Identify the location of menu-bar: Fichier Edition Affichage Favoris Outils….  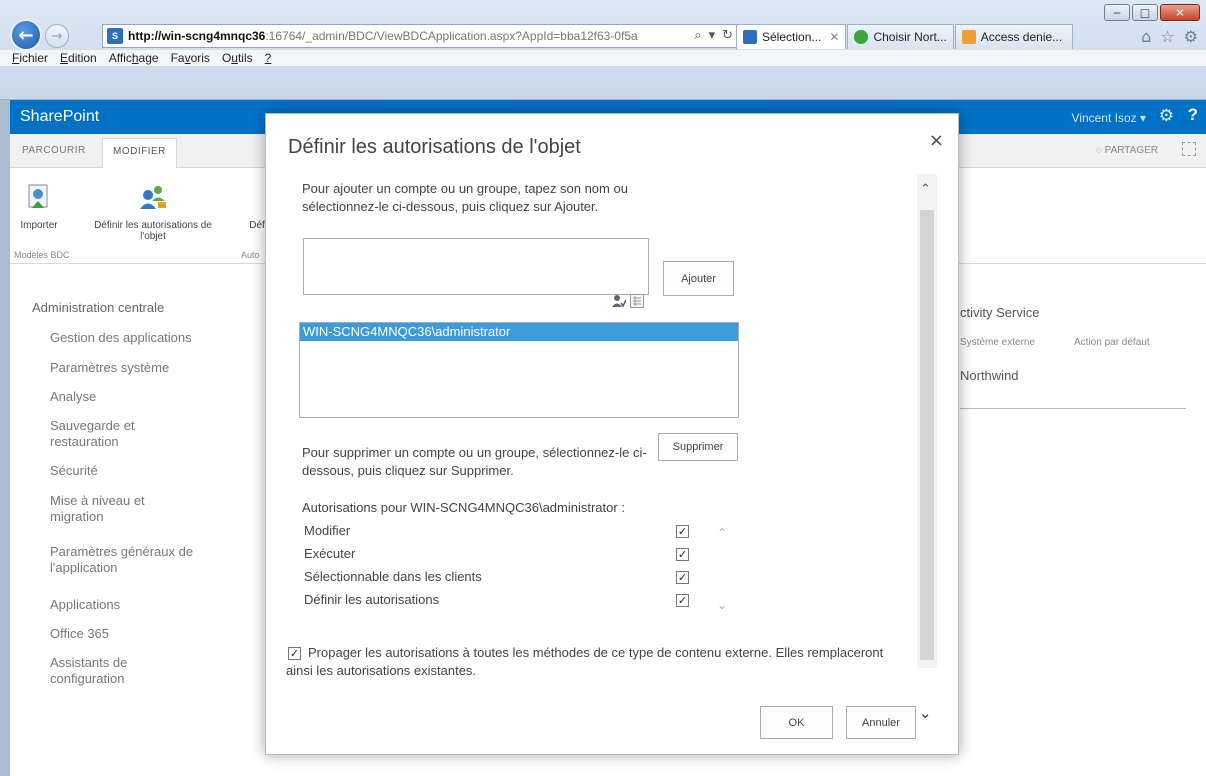
(603, 58).